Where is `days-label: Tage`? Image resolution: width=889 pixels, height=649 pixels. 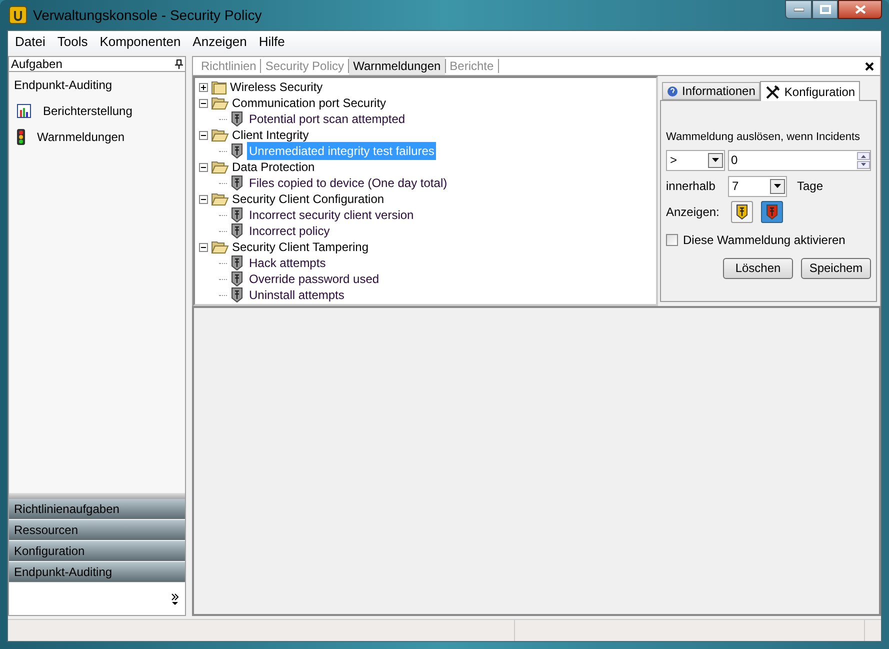 days-label: Tage is located at coordinates (810, 186).